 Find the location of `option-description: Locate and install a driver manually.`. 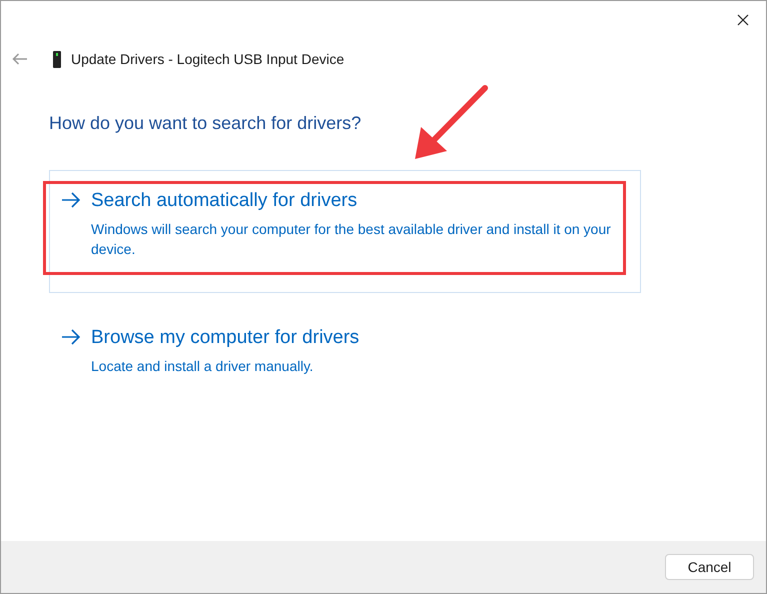

option-description: Locate and install a driver manually. is located at coordinates (202, 366).